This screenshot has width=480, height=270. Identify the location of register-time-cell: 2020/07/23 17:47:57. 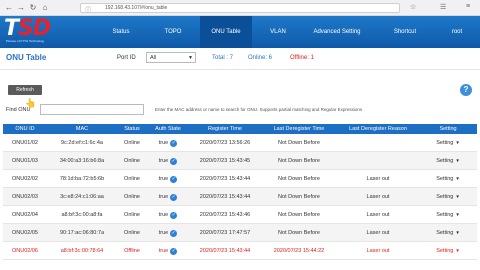
(225, 233).